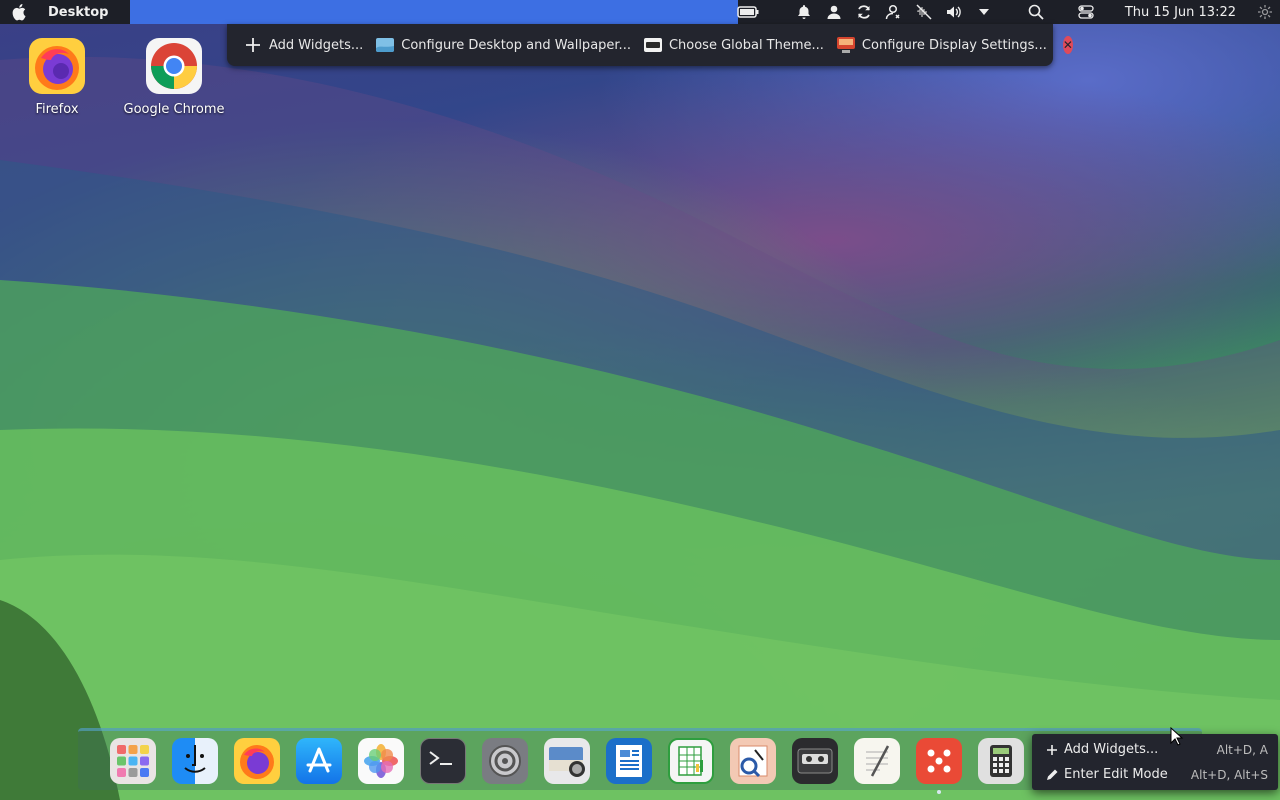  Describe the element at coordinates (174, 66) in the screenshot. I see `chrome-icon` at that location.